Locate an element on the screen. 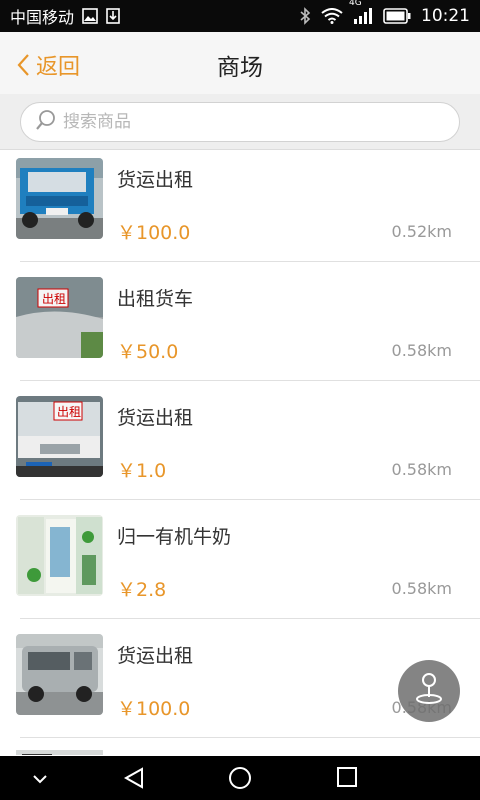  list-item: 归一有机牛奶 ￥2.8 0.58km is located at coordinates (240, 566).